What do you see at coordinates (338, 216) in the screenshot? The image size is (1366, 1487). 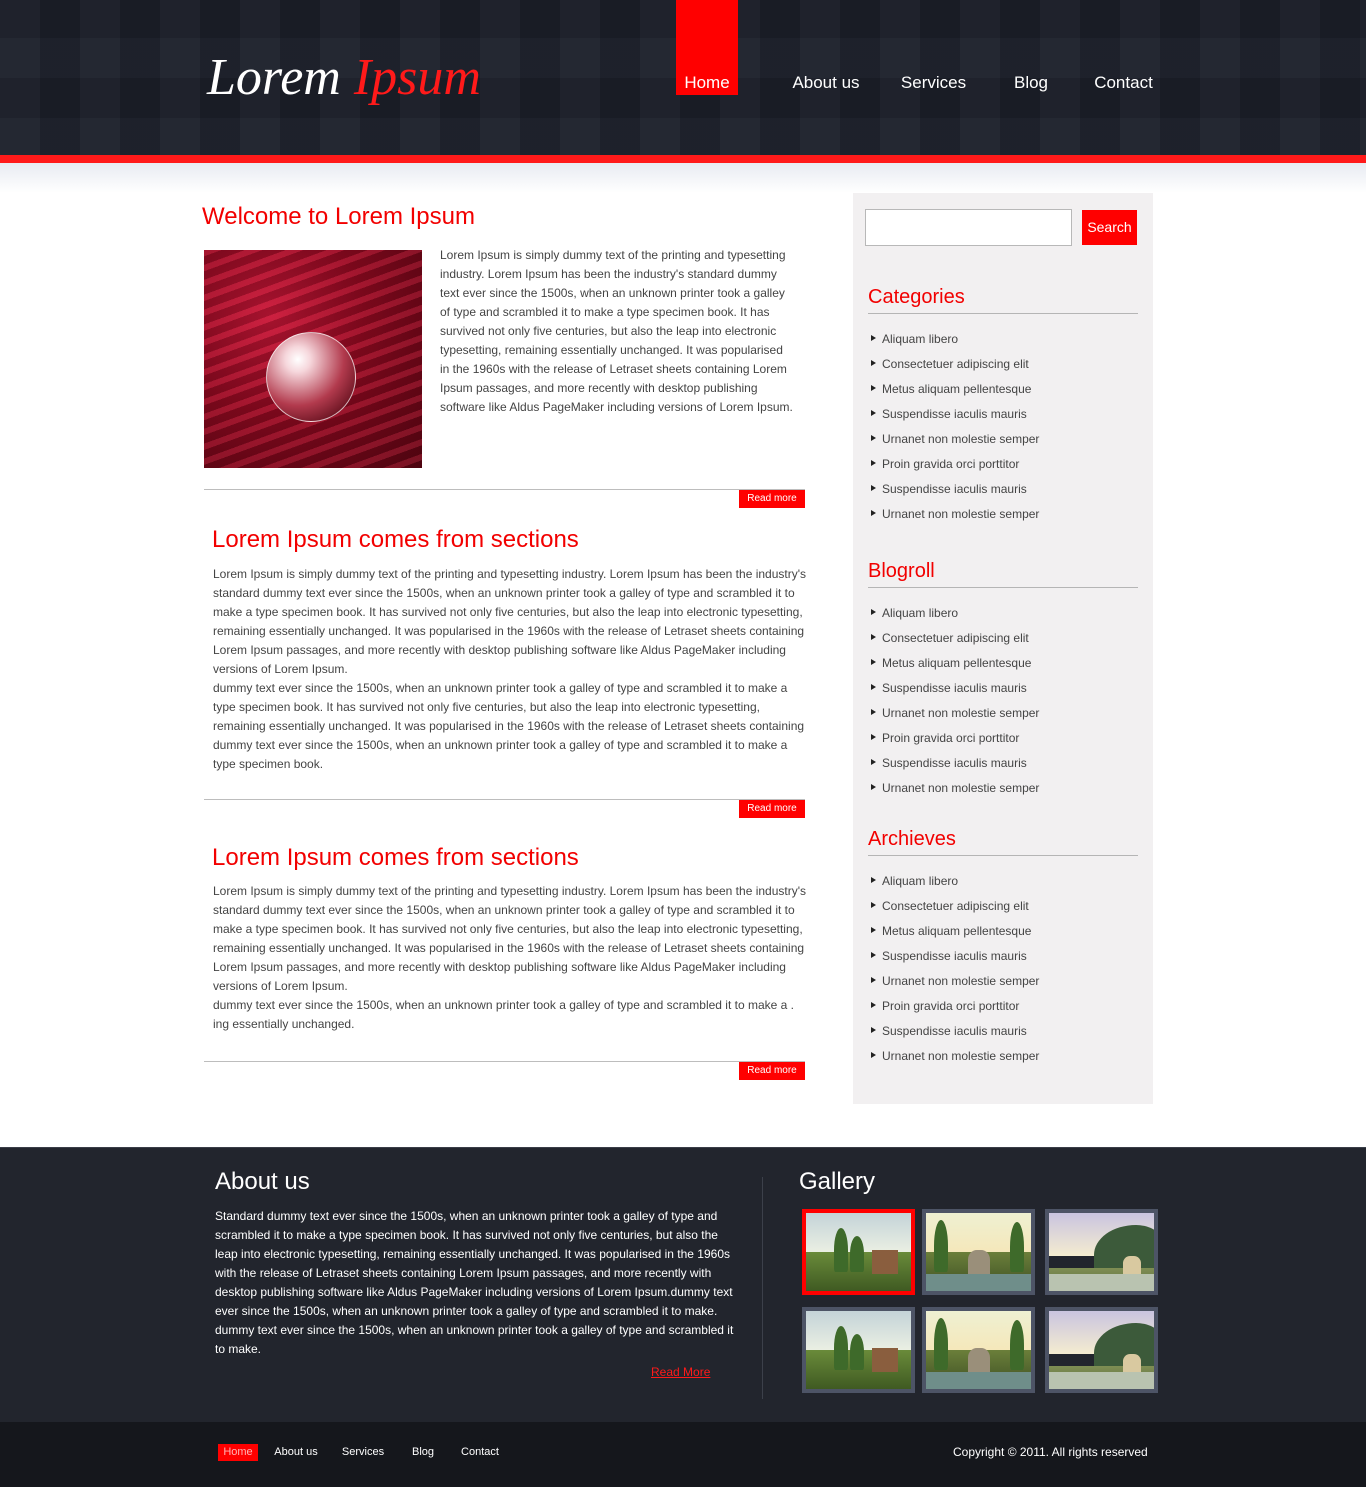 I see `post-title: Welcome to Lorem Ipsum` at bounding box center [338, 216].